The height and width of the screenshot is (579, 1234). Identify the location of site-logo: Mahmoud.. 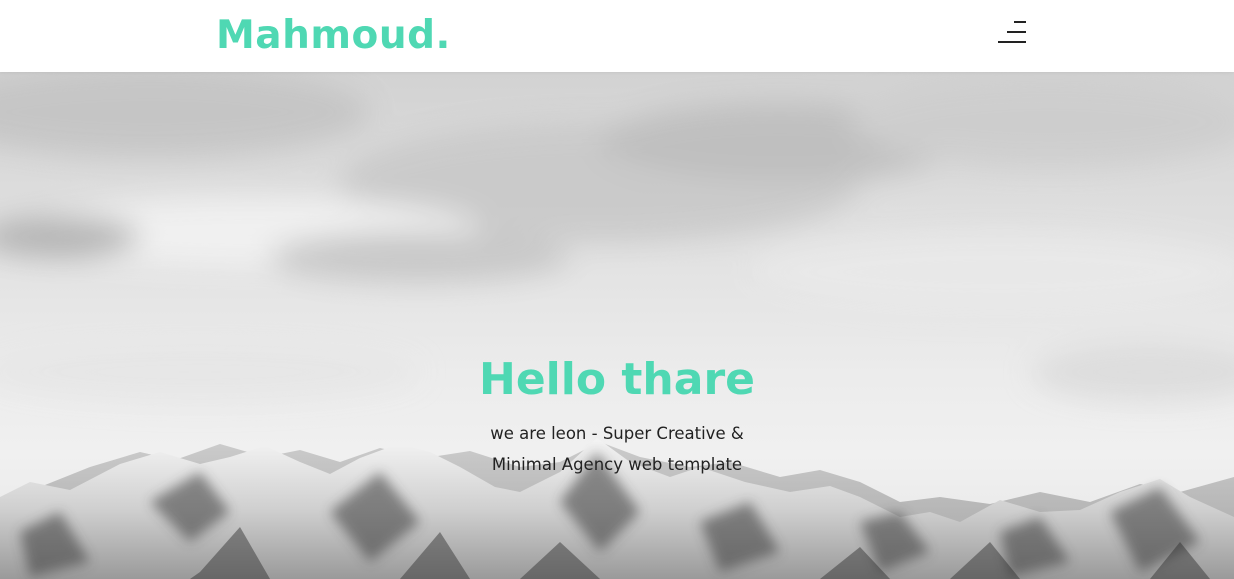
(333, 36).